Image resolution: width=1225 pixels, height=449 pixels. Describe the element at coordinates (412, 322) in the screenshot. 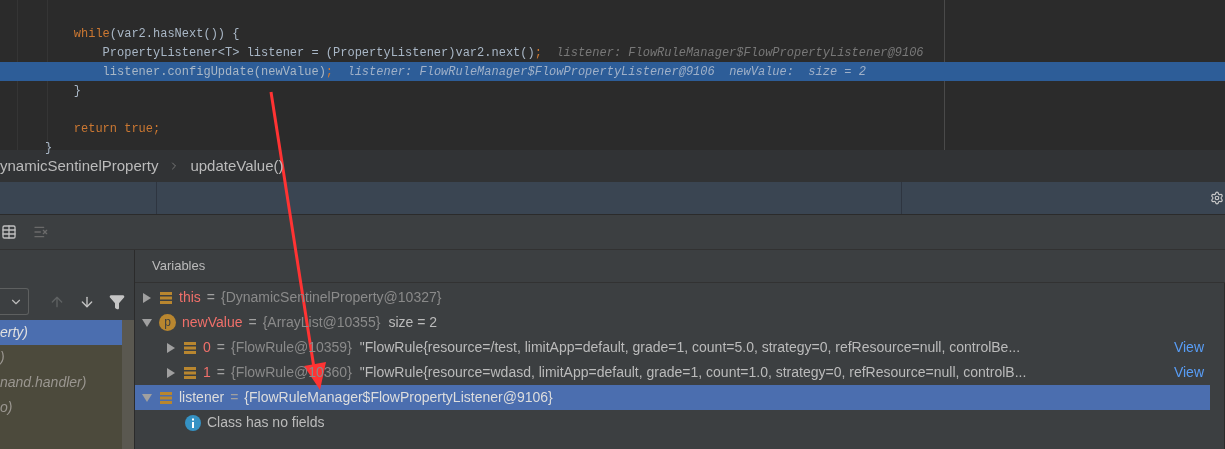

I see `variable-value: size = 2` at that location.